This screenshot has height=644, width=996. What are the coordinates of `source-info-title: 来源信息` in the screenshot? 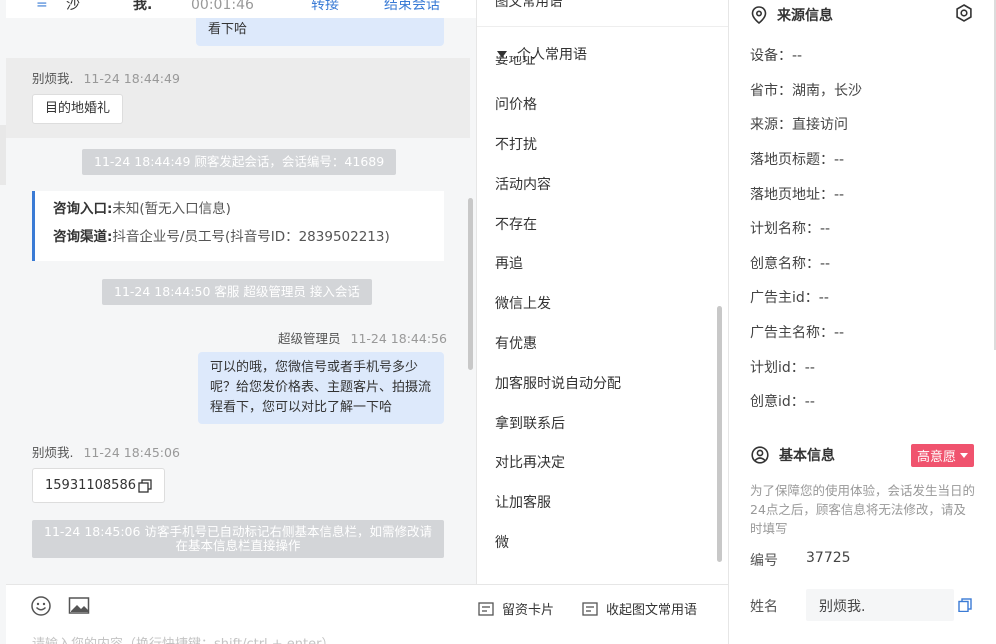 It's located at (792, 15).